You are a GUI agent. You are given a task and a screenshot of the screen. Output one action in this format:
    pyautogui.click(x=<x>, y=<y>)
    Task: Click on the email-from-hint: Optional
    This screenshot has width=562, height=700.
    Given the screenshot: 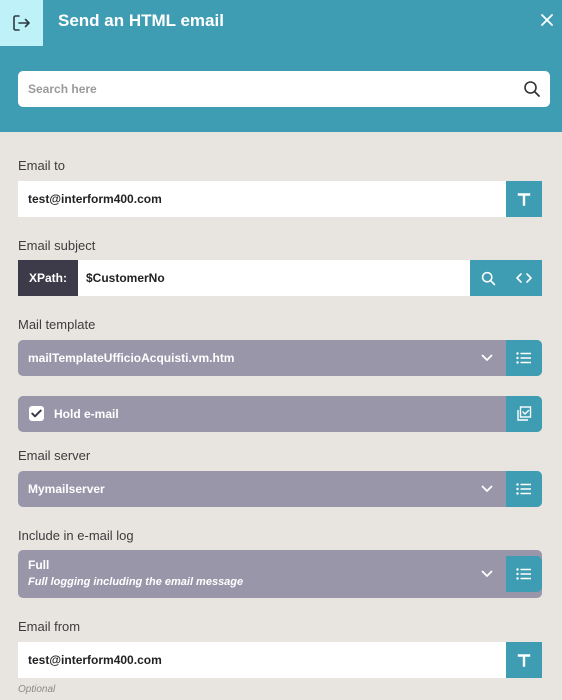 What is the action you would take?
    pyautogui.click(x=37, y=689)
    